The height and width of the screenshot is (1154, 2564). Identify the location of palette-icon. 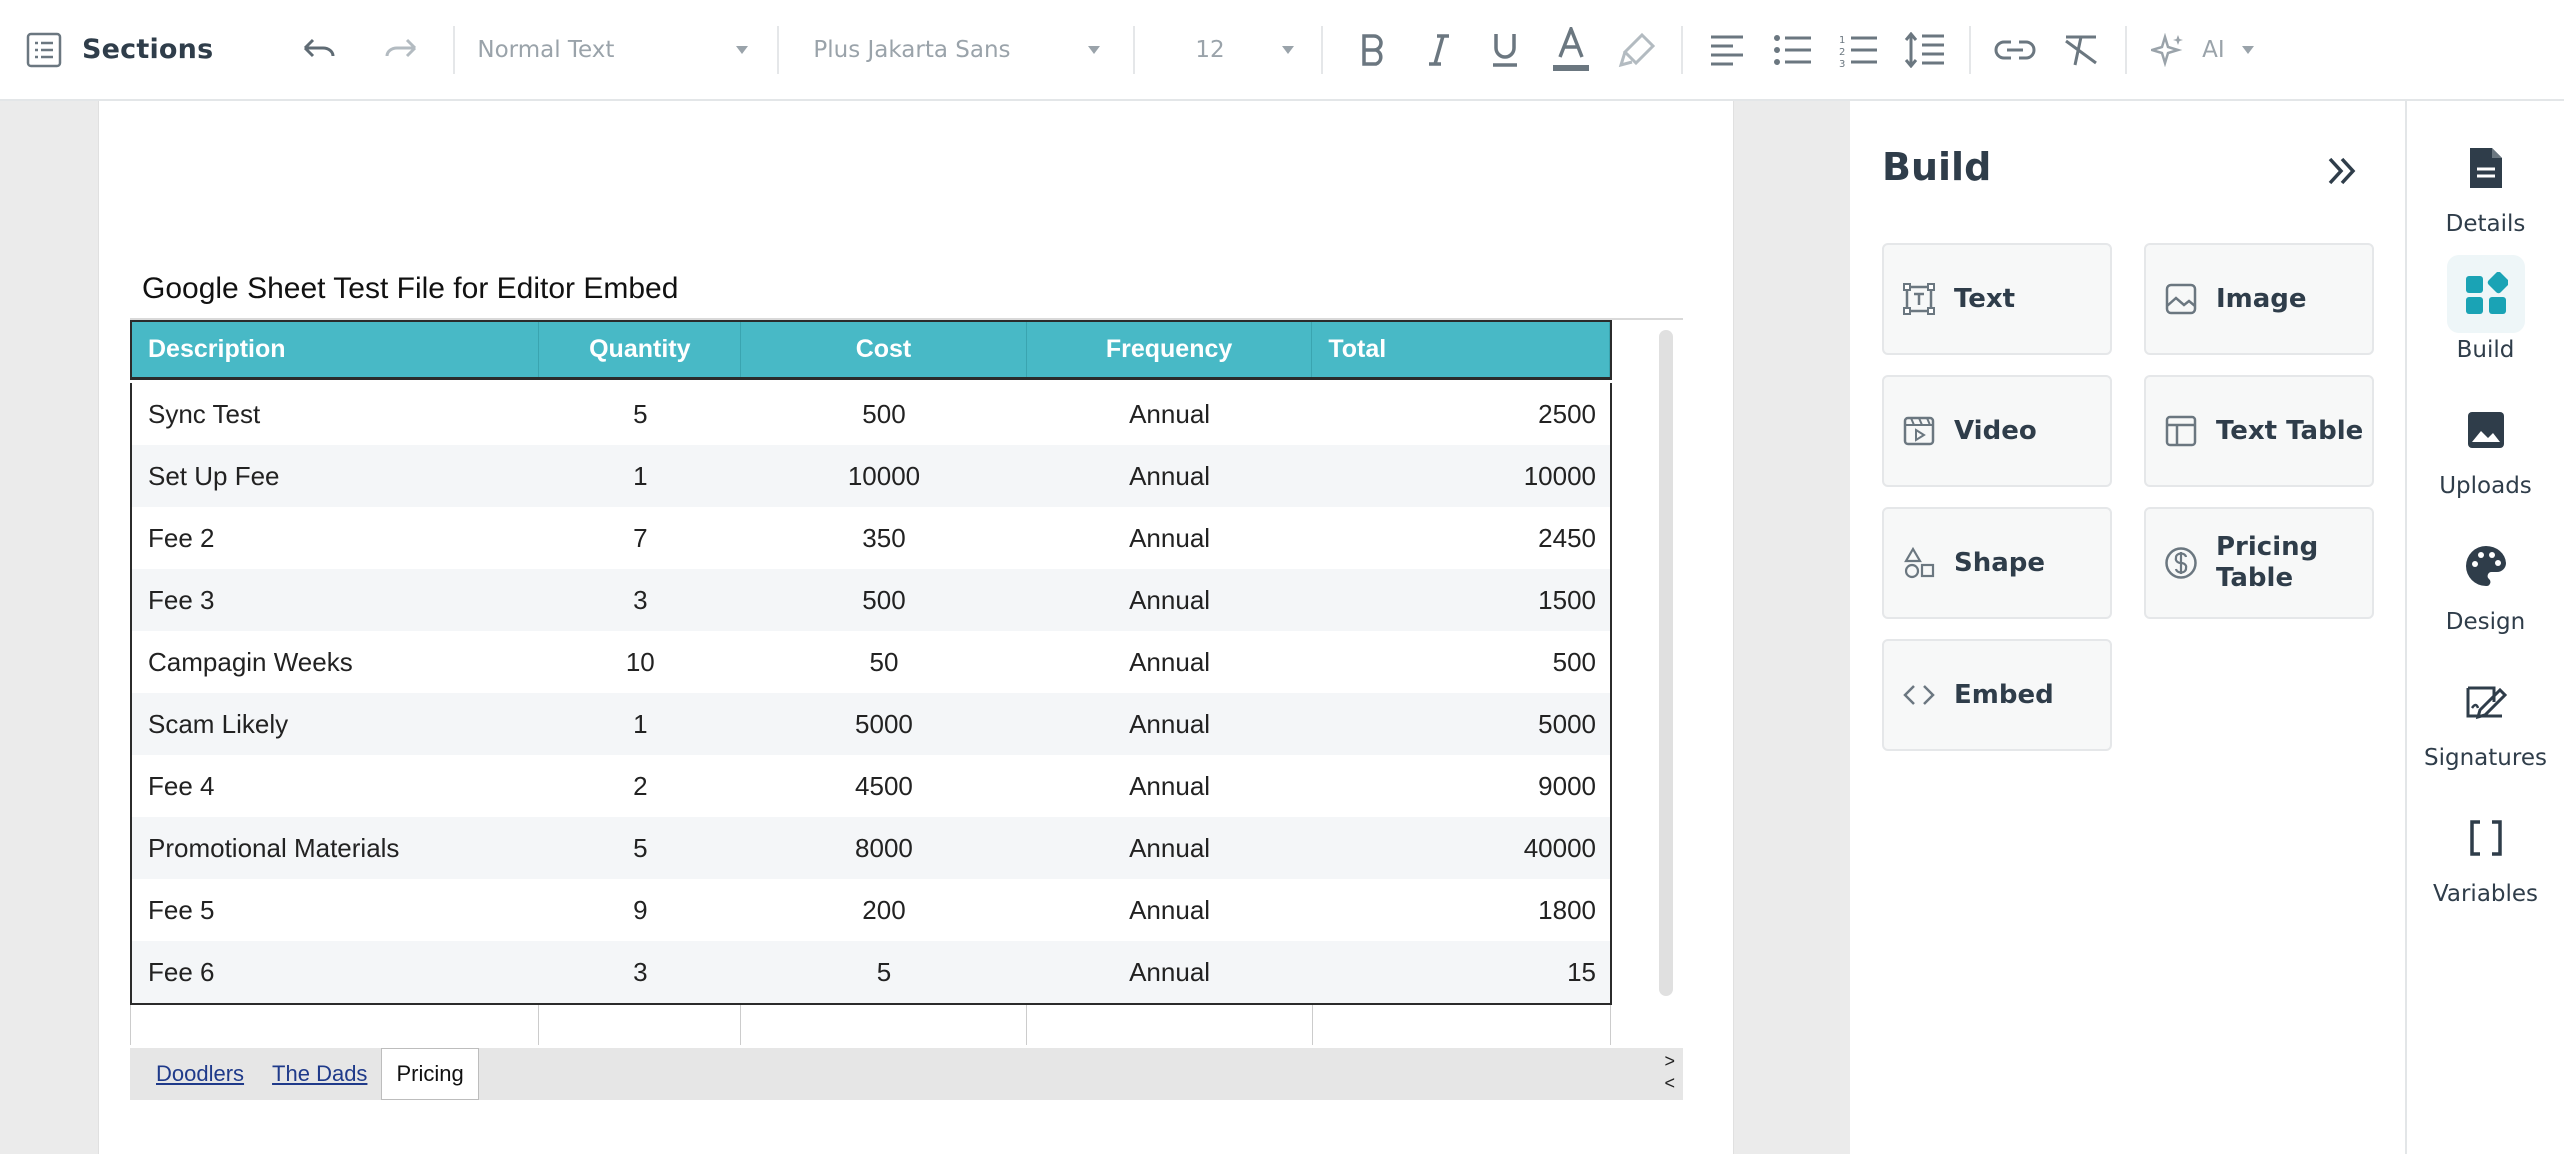
(2485, 566).